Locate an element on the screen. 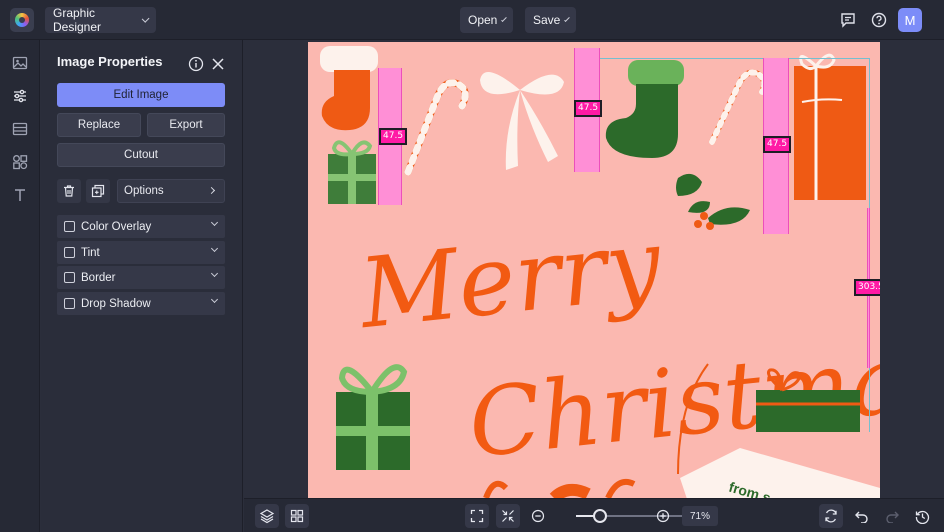 This screenshot has width=944, height=532. color-overlay-label: Color Overlay is located at coordinates (116, 226).